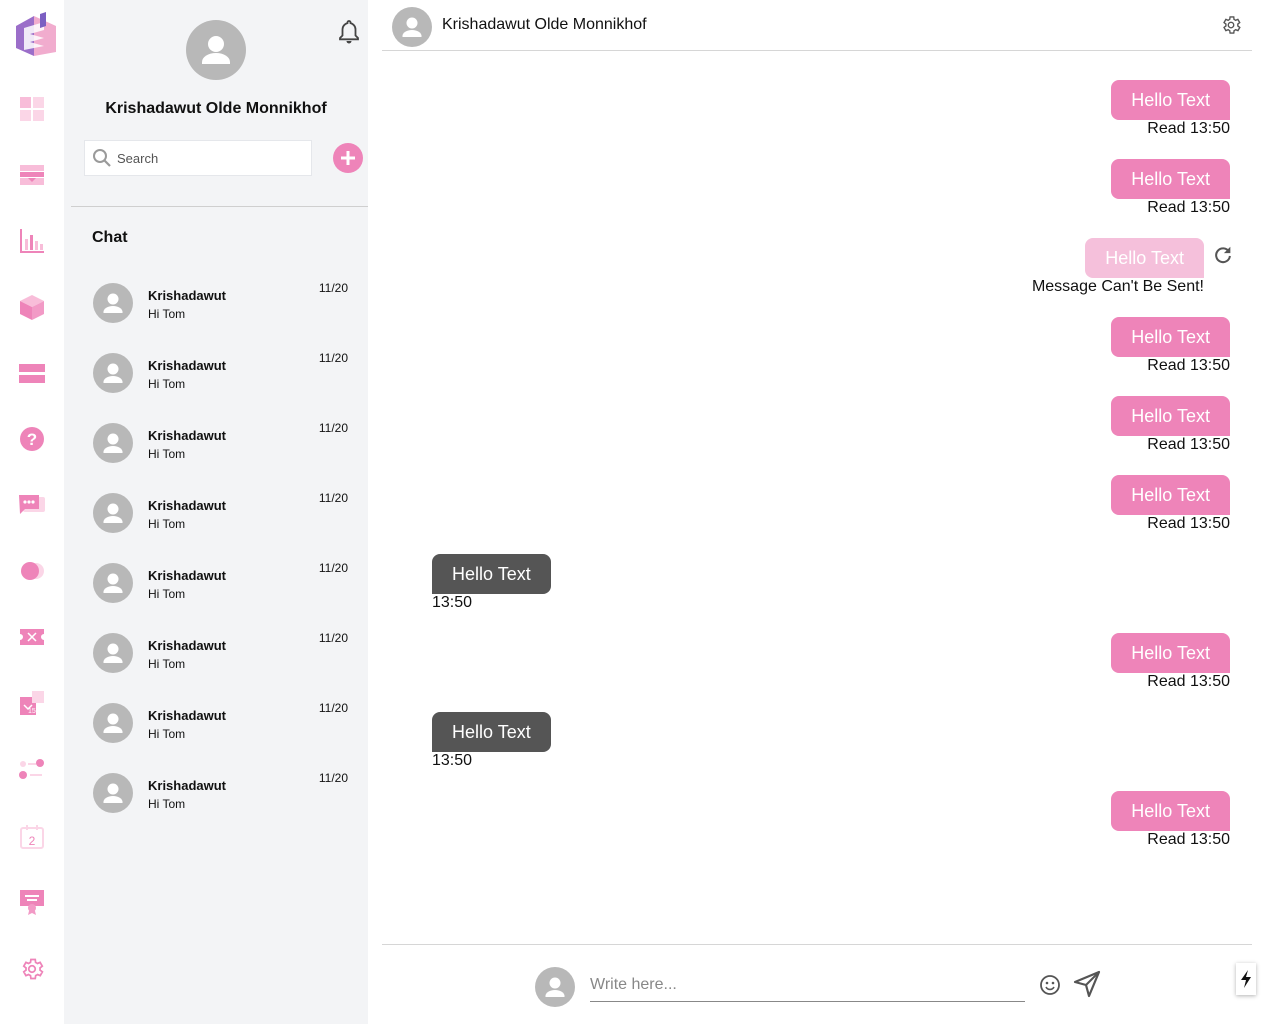 This screenshot has width=1280, height=1024. I want to click on nav-calendar: 2, so click(32, 839).